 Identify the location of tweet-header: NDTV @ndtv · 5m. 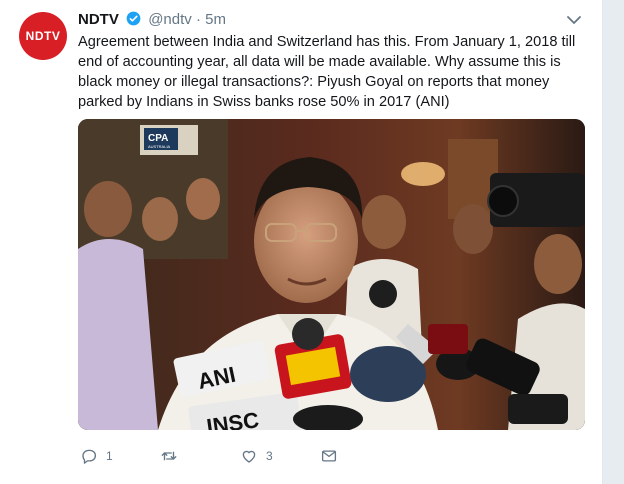
(152, 20).